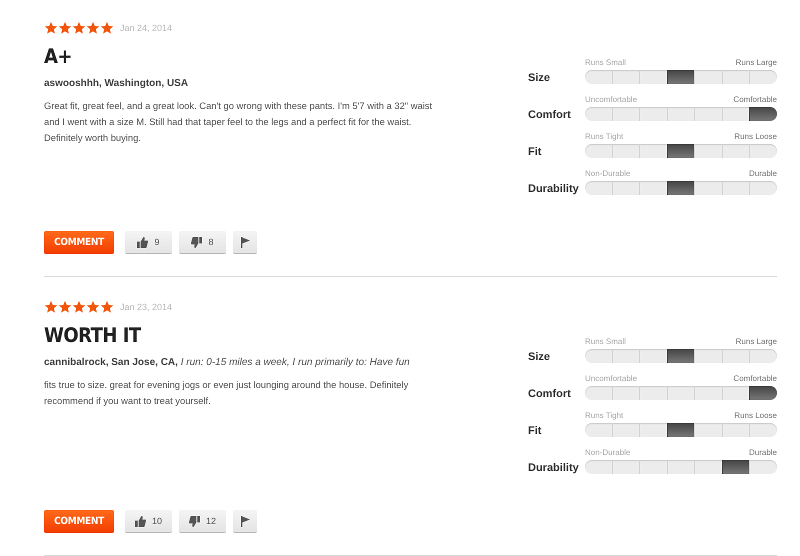  Describe the element at coordinates (93, 335) in the screenshot. I see `review-title: WORTH IT` at that location.